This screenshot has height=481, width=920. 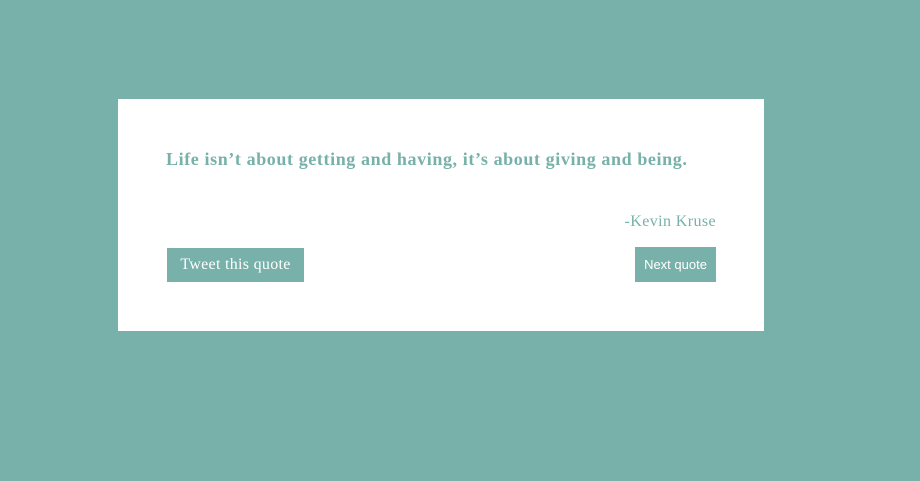 I want to click on quote-author: -Kevin Kruse, so click(x=670, y=221).